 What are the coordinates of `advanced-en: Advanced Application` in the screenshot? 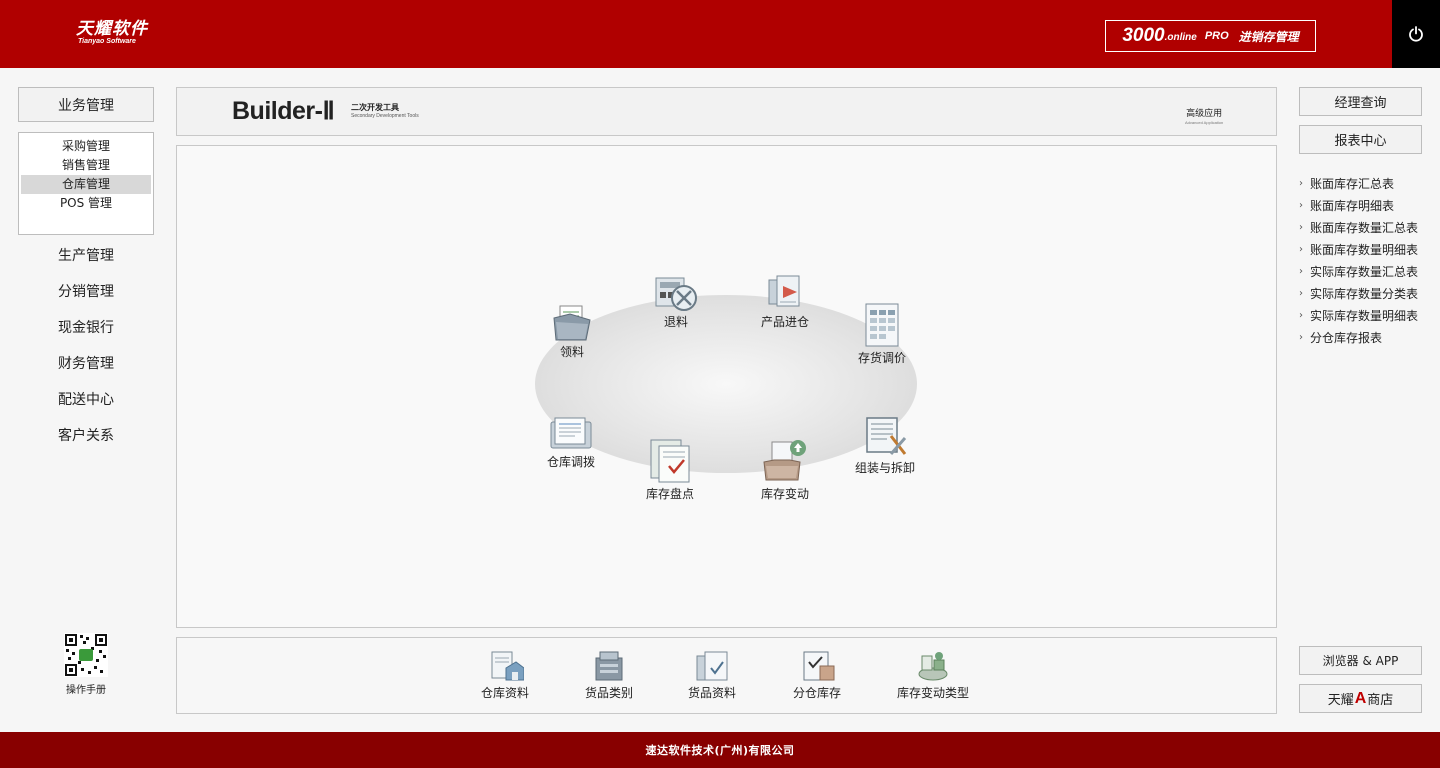 It's located at (1204, 122).